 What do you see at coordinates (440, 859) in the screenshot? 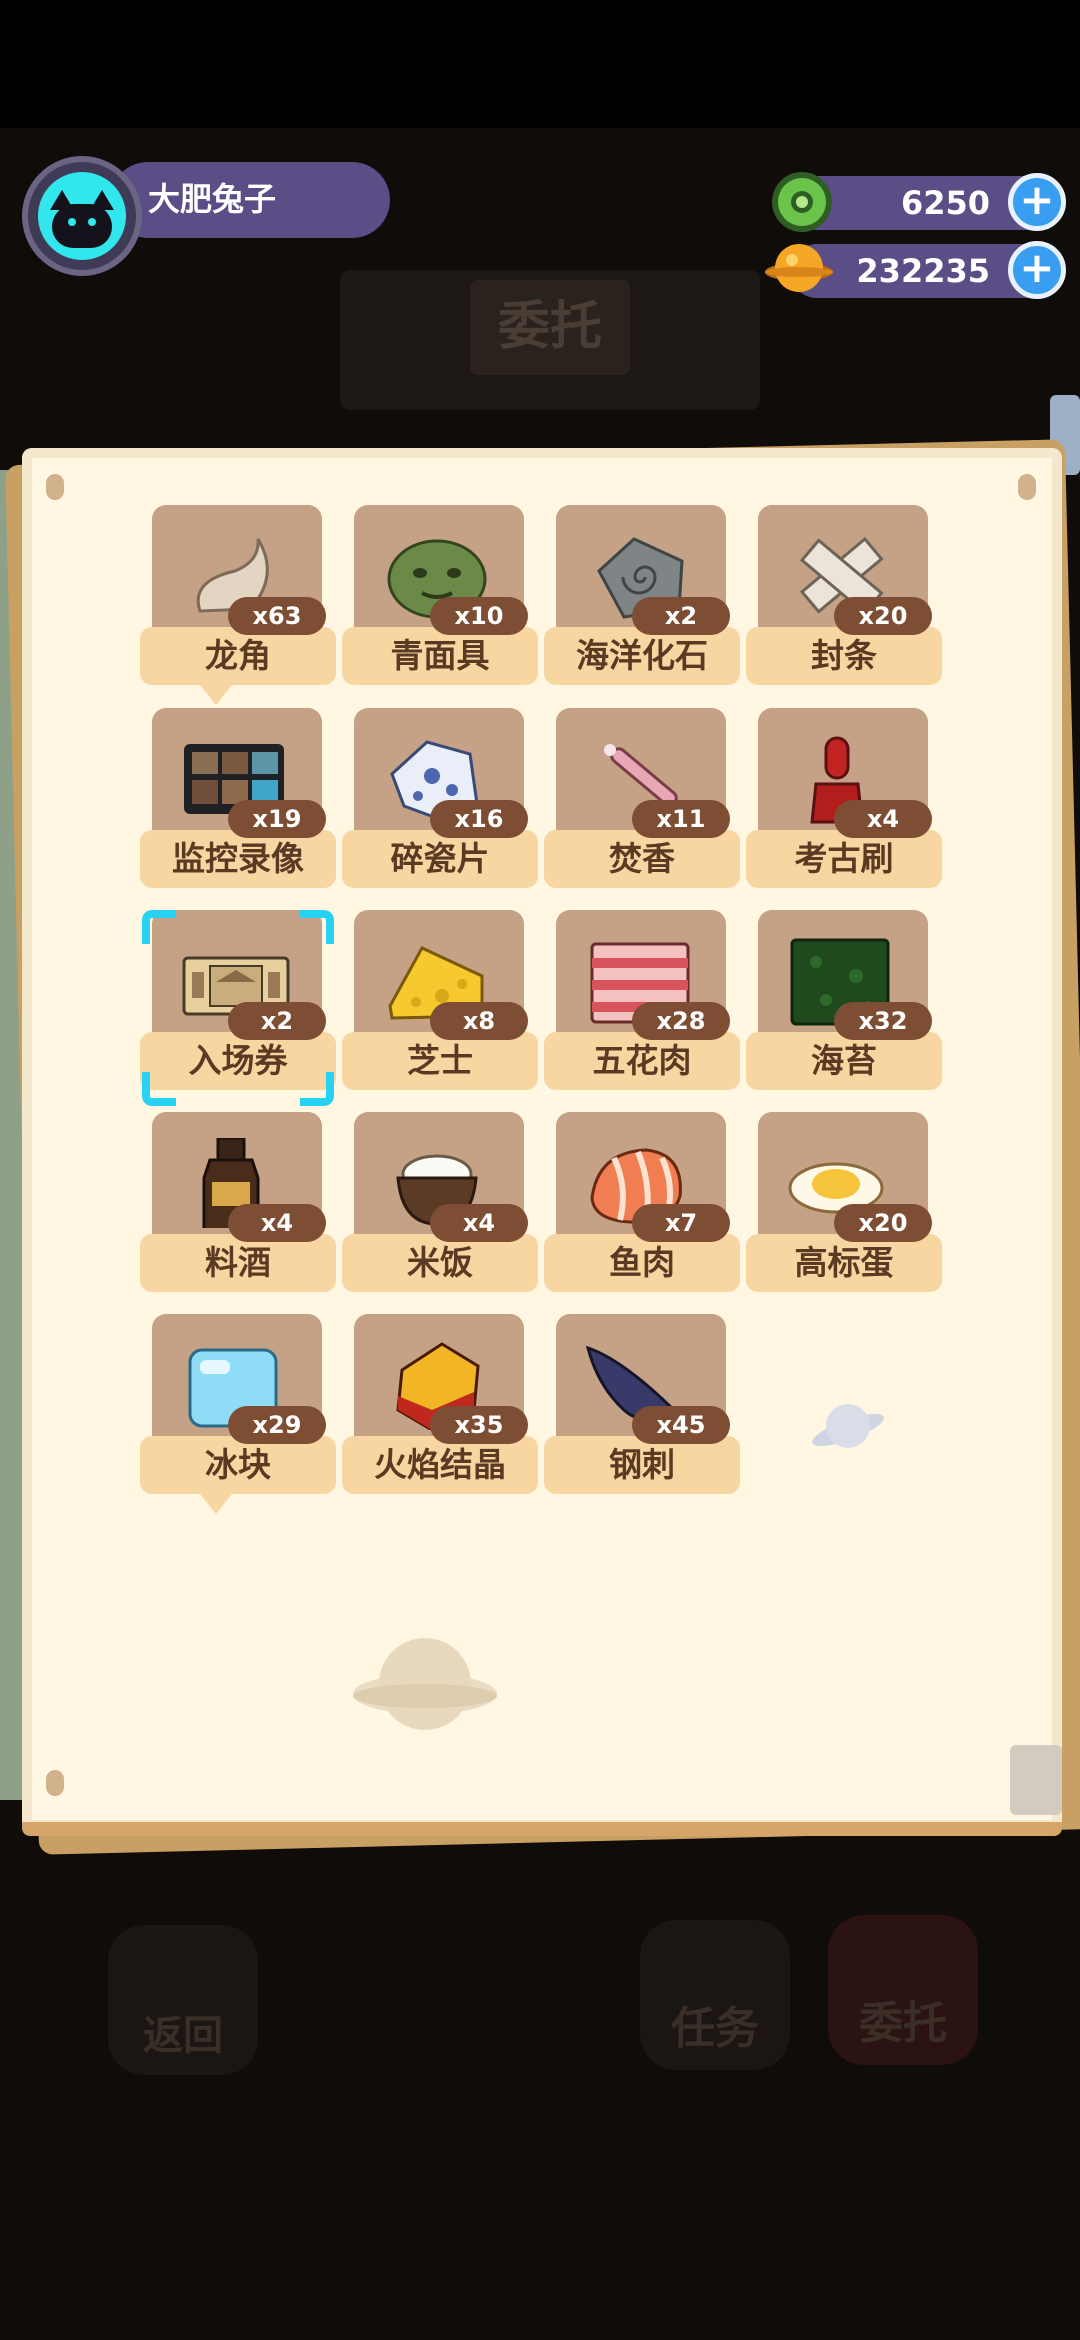
I see `item-name: 碎瓷片` at bounding box center [440, 859].